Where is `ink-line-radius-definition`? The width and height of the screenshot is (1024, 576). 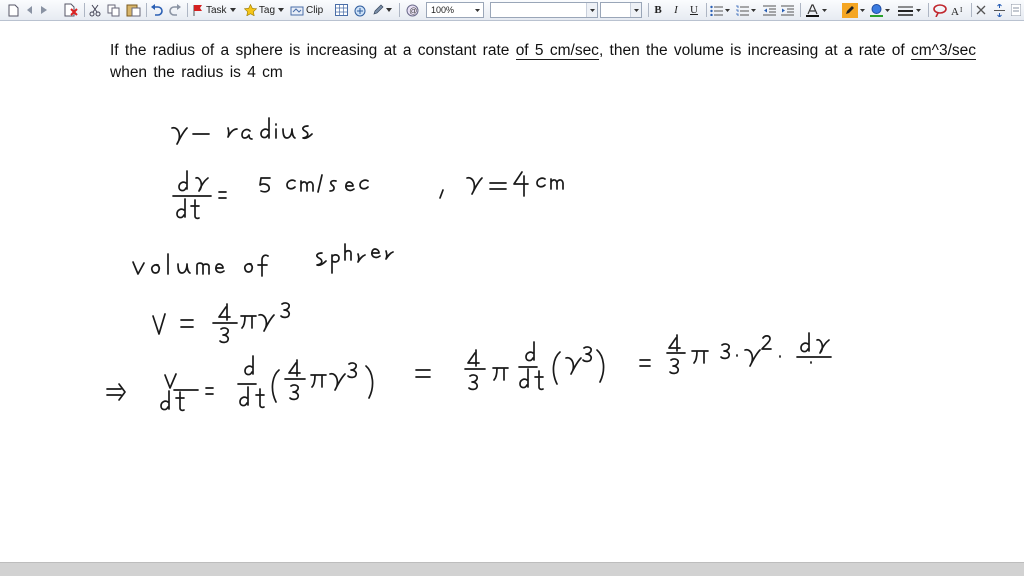 ink-line-radius-definition is located at coordinates (242, 131).